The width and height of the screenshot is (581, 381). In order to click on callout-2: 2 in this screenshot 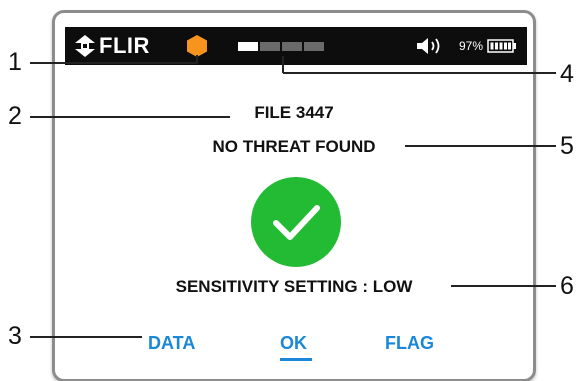, I will do `click(15, 116)`.